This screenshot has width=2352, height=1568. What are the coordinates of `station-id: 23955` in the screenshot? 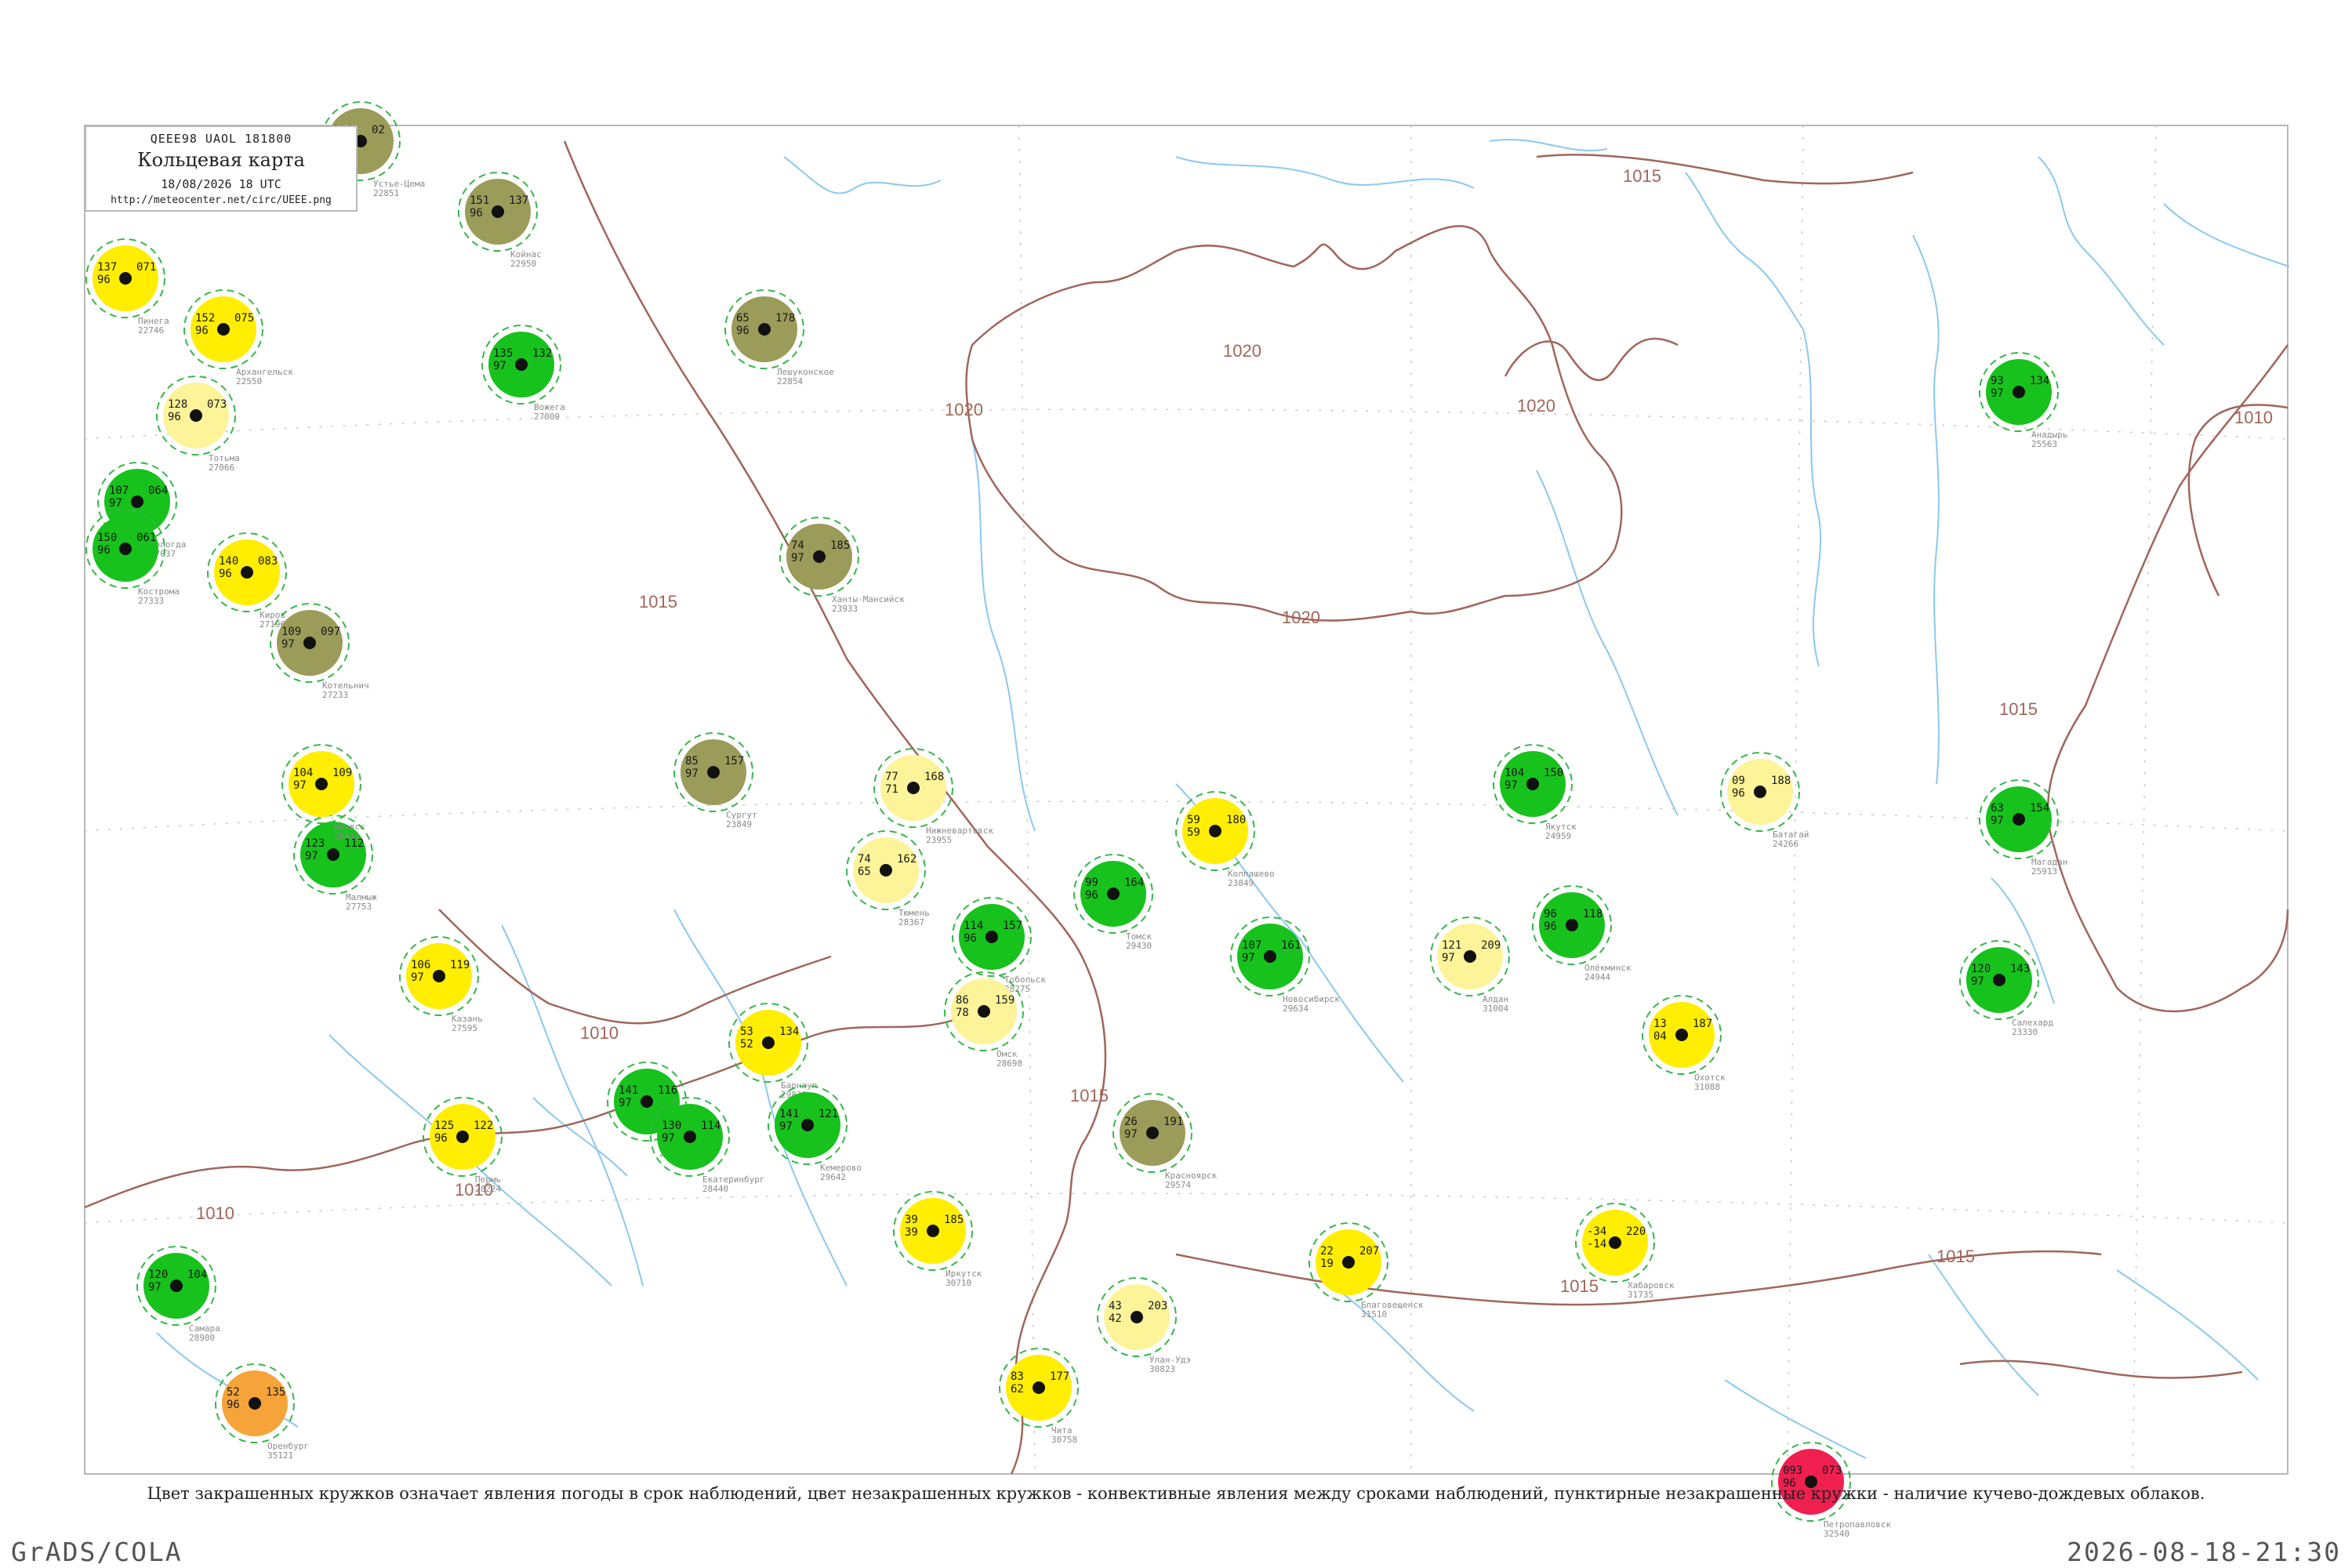 It's located at (939, 840).